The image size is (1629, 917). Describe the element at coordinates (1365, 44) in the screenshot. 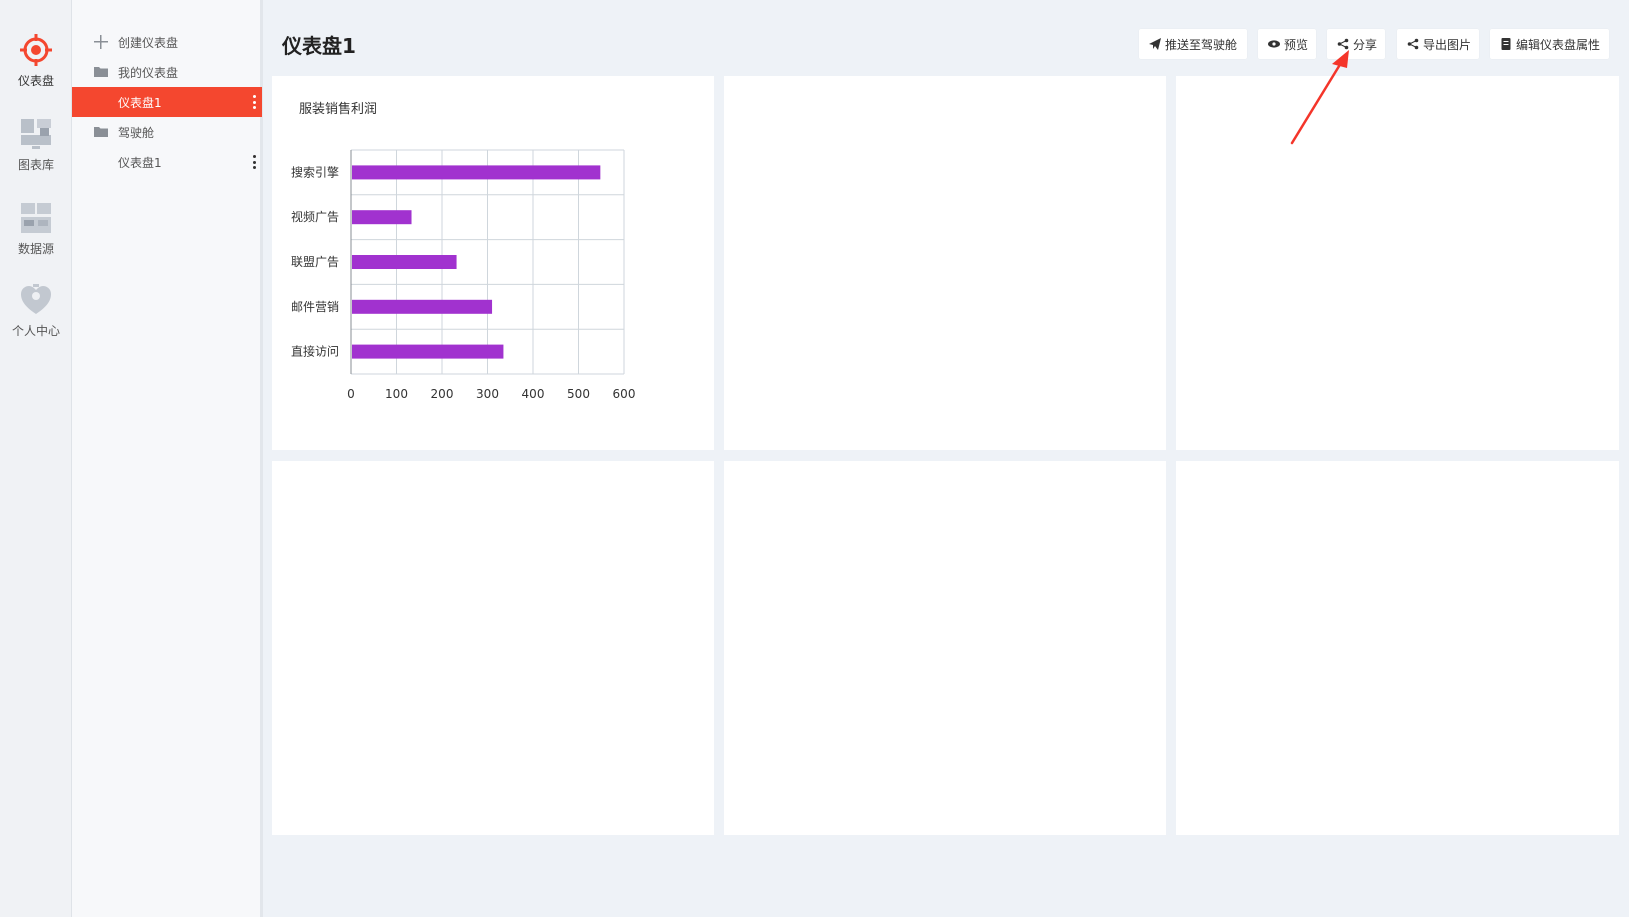

I see `share-label: 分享` at that location.